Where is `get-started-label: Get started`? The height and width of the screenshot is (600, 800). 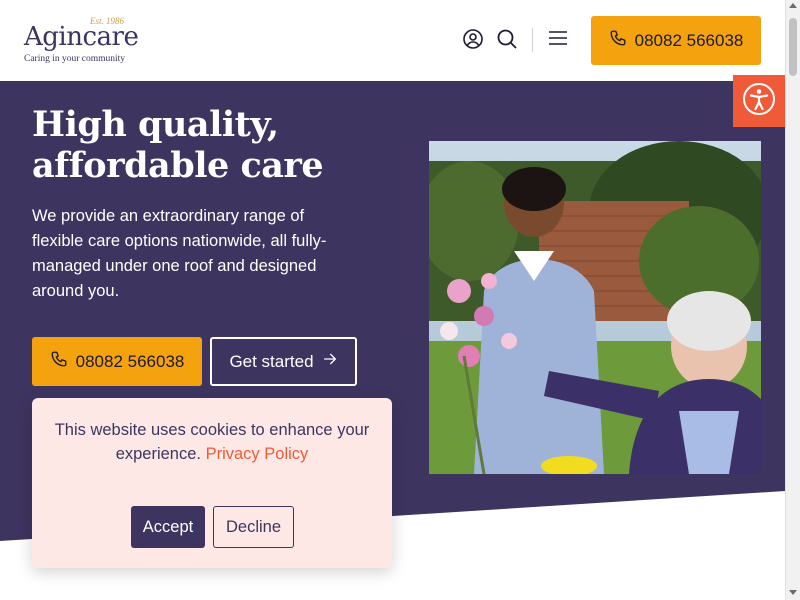 get-started-label: Get started is located at coordinates (271, 361).